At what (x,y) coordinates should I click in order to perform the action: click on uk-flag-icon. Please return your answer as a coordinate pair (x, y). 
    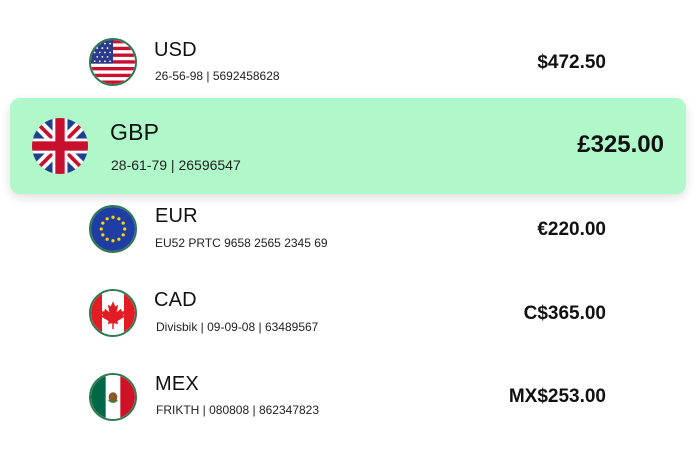
    Looking at the image, I should click on (60, 146).